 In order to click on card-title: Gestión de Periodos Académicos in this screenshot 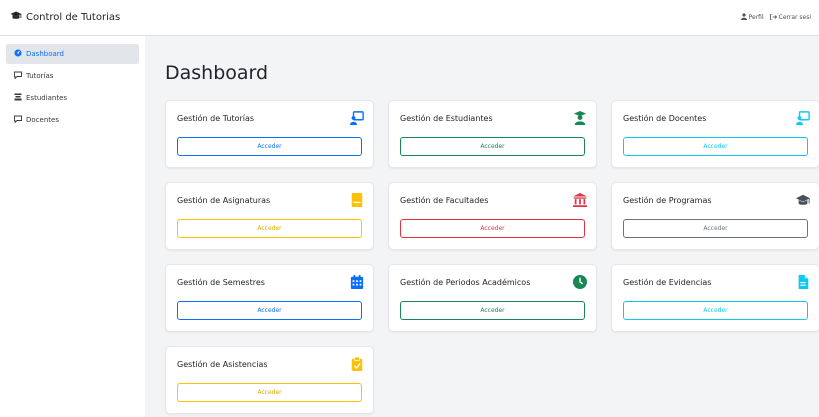, I will do `click(465, 282)`.